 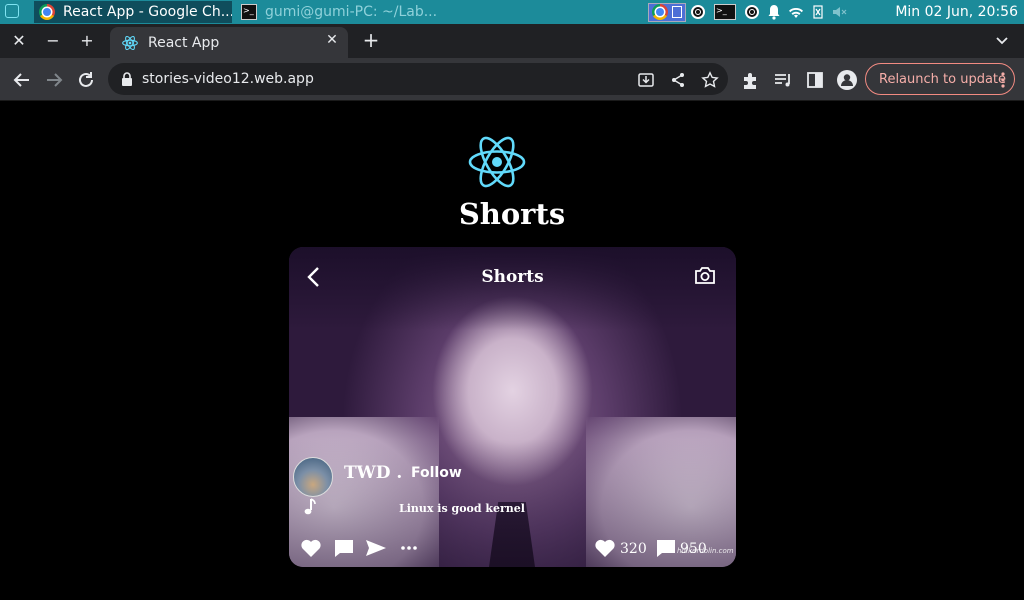 What do you see at coordinates (313, 477) in the screenshot?
I see `user-avatar` at bounding box center [313, 477].